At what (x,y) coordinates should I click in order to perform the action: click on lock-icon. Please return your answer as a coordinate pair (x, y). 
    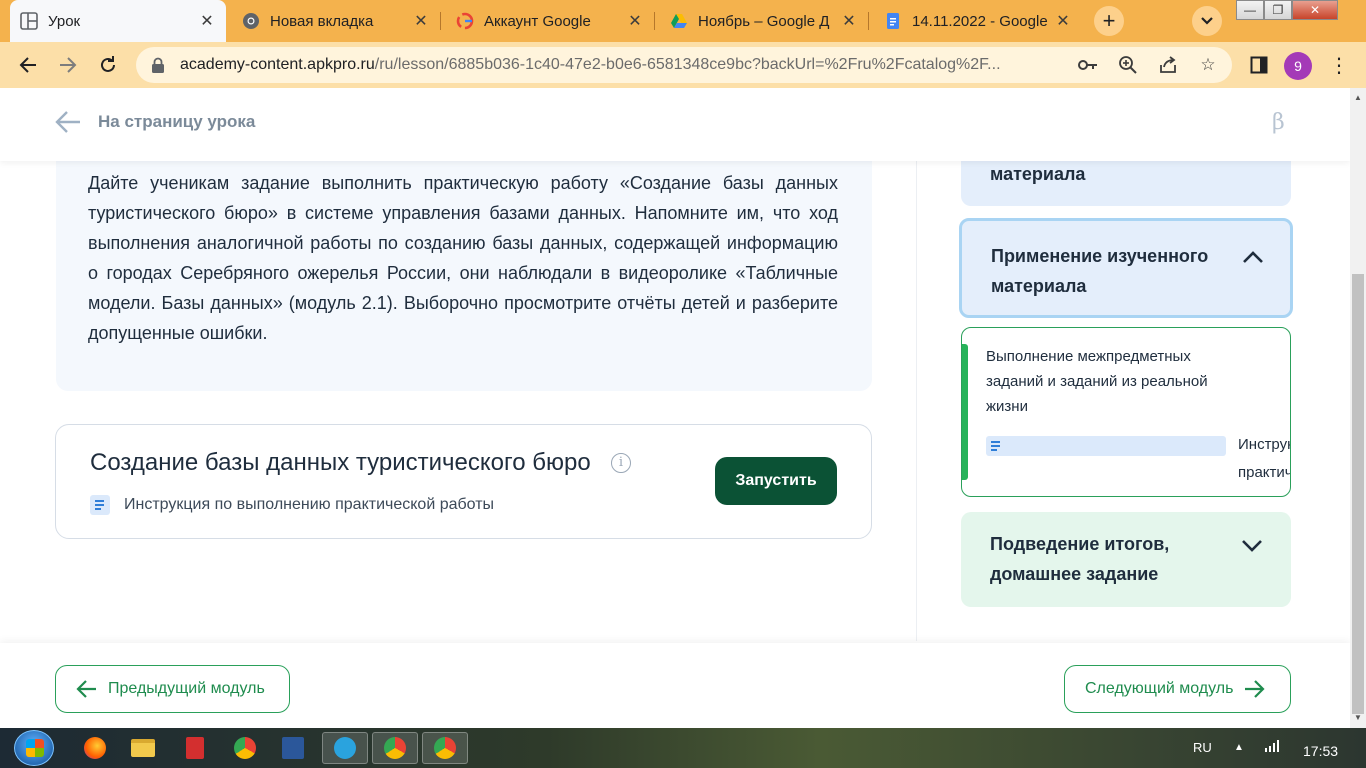
    Looking at the image, I should click on (158, 65).